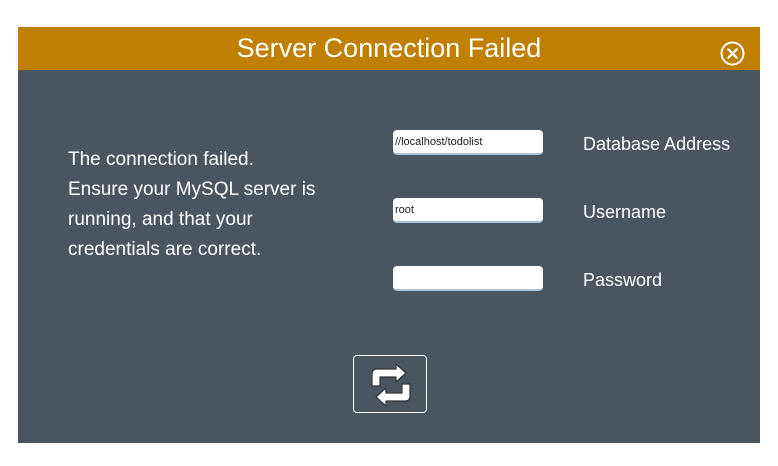  Describe the element at coordinates (161, 159) in the screenshot. I see `message-line: The connection failed.` at that location.